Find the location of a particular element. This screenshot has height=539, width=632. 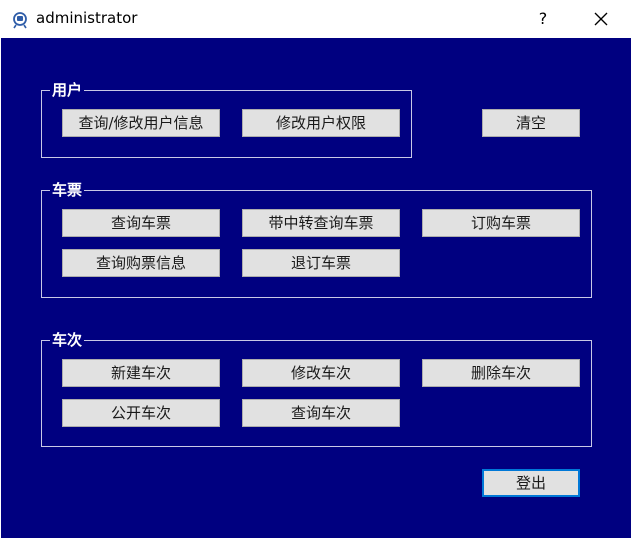

app-icon is located at coordinates (20, 20).